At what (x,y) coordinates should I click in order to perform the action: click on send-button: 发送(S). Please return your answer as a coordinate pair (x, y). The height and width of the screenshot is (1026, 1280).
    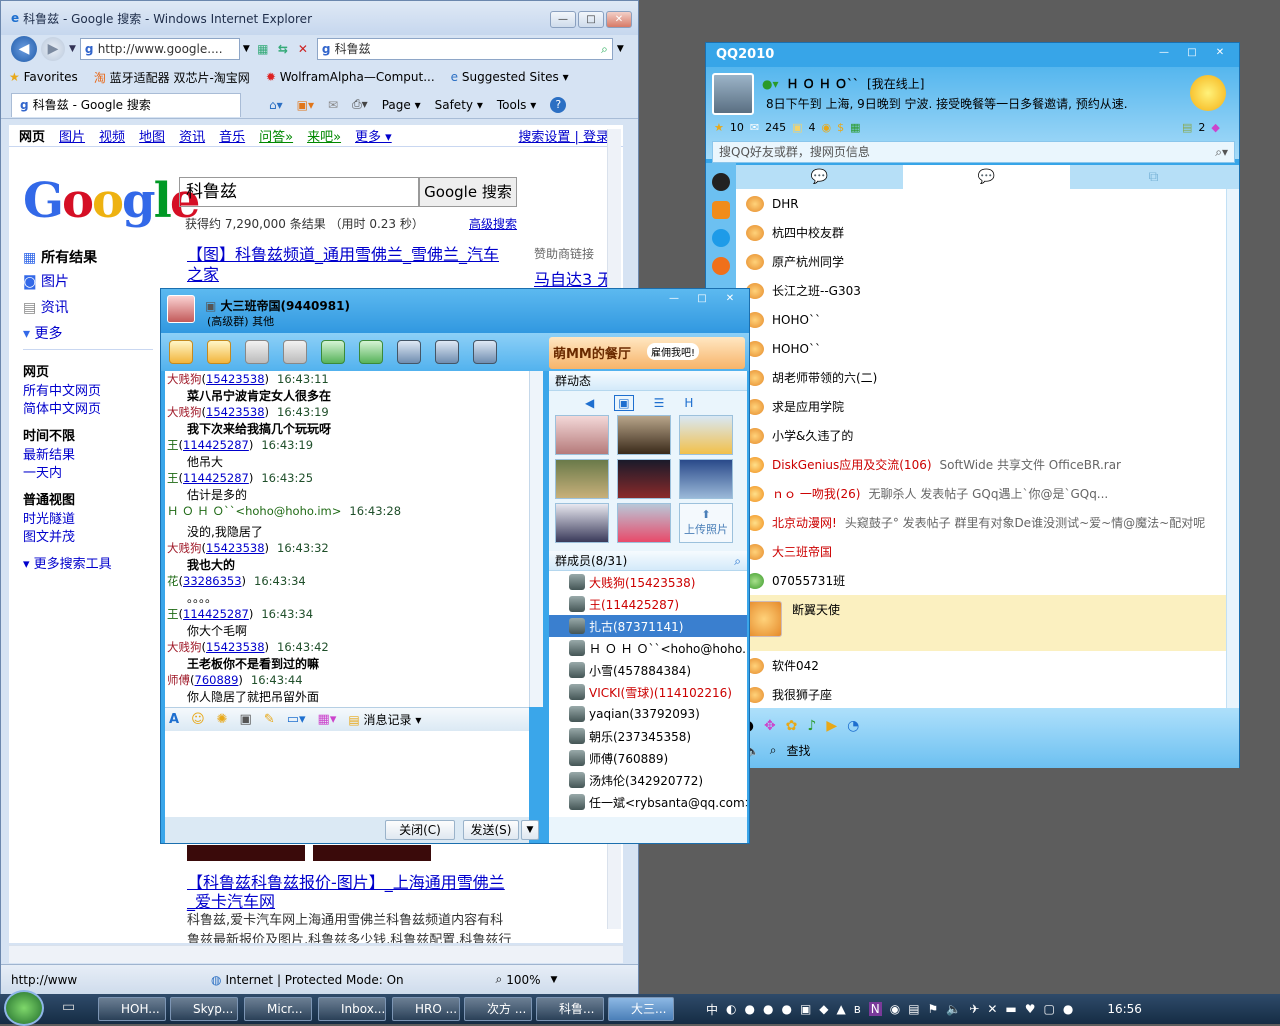
    Looking at the image, I should click on (491, 830).